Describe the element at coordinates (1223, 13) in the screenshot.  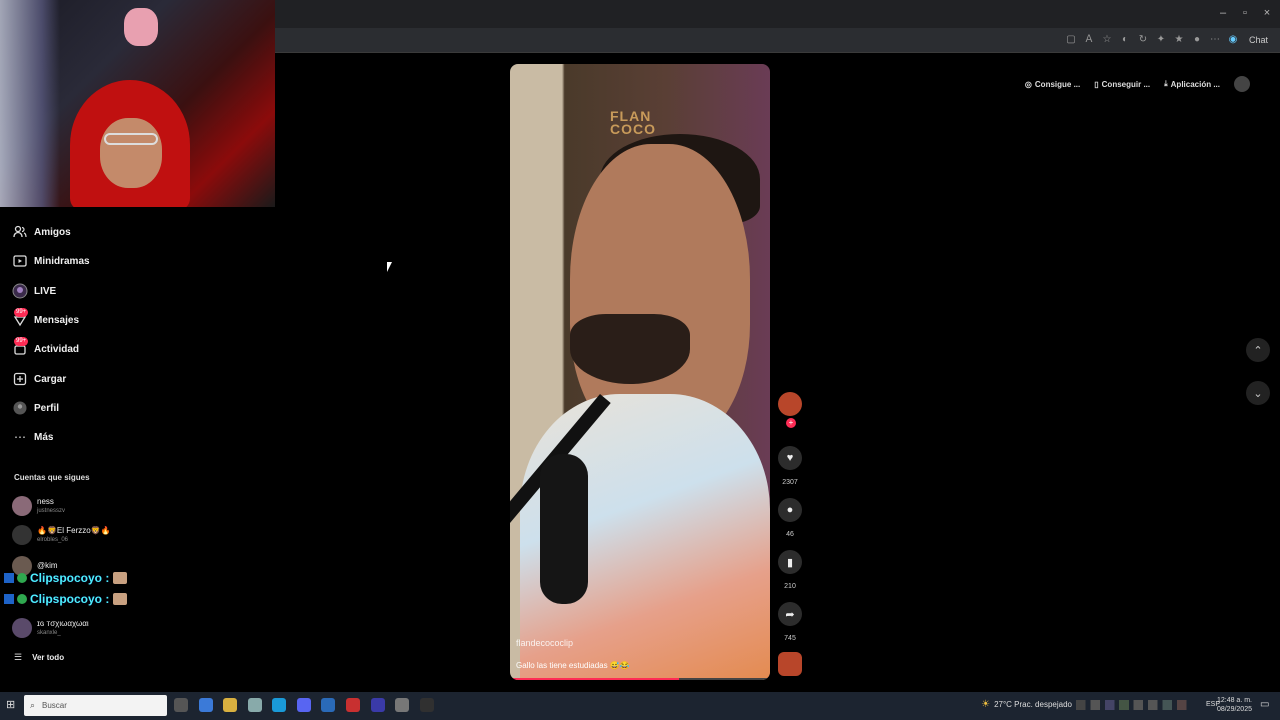
I see `minimize-button: –` at that location.